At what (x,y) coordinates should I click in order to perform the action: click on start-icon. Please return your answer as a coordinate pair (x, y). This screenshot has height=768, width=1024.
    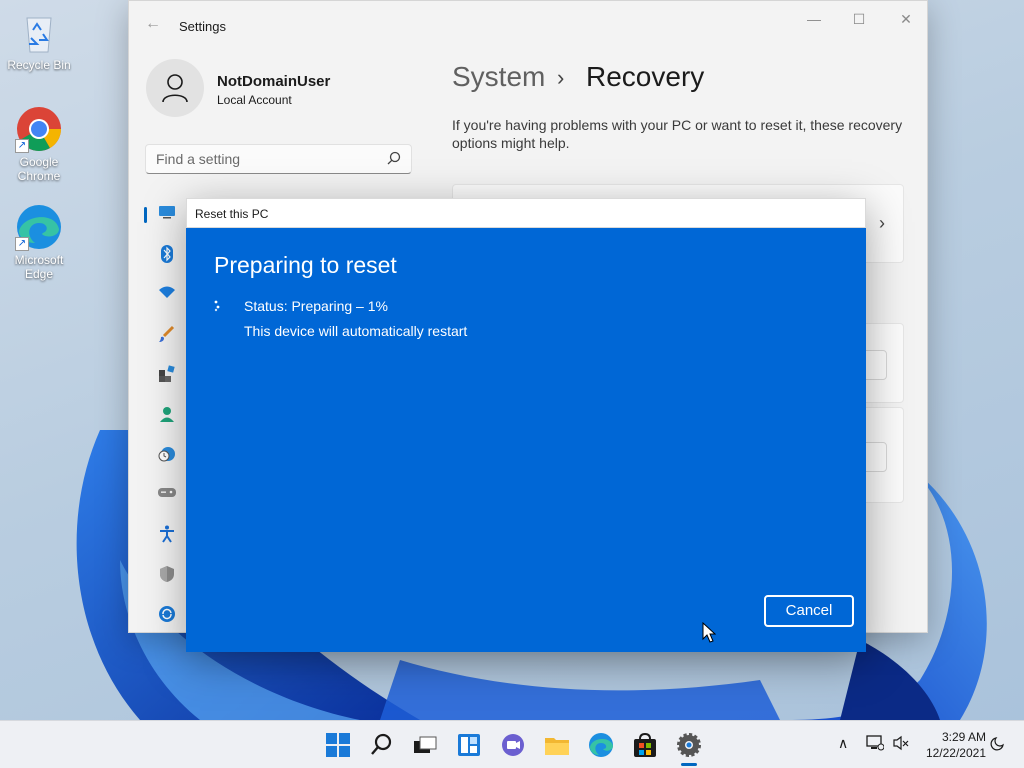
    Looking at the image, I should click on (338, 745).